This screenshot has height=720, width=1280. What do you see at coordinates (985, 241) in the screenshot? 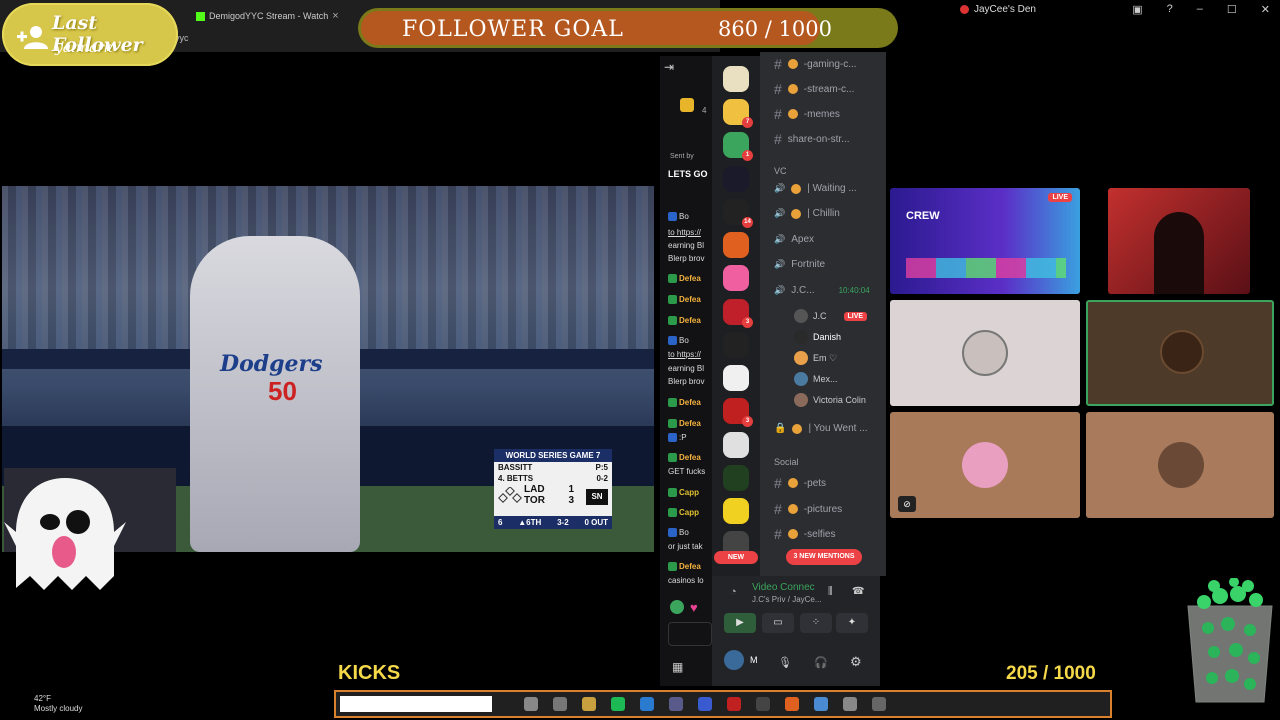
I see `promo-tile: LIVE CREW` at bounding box center [985, 241].